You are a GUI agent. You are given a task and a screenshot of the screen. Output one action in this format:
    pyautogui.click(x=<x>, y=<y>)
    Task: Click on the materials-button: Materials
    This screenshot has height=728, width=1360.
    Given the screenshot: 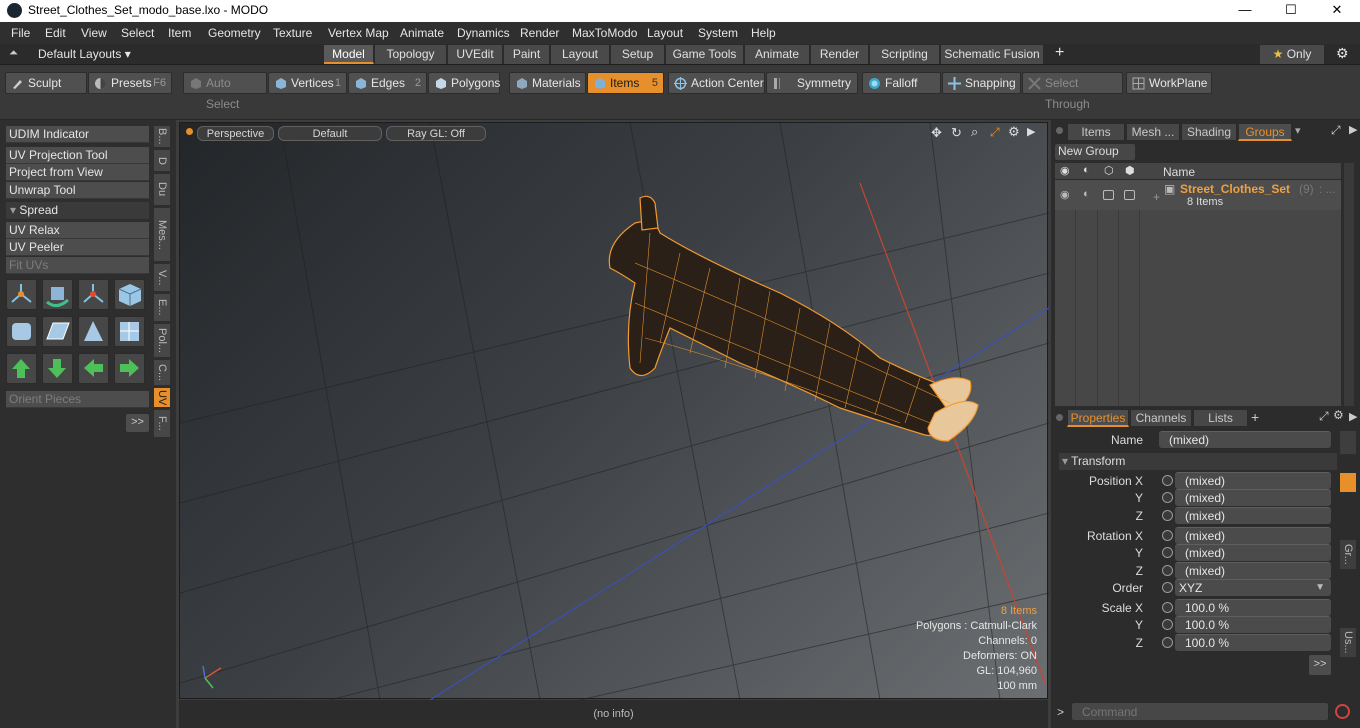 What is the action you would take?
    pyautogui.click(x=547, y=83)
    